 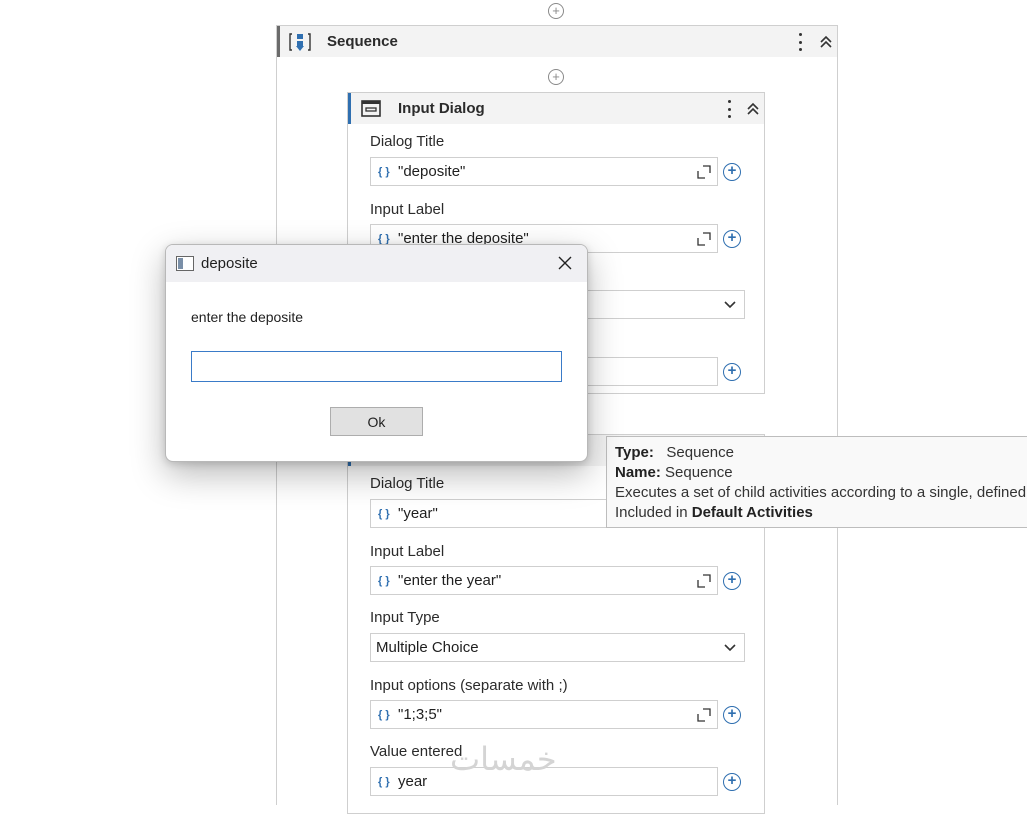 What do you see at coordinates (700, 452) in the screenshot?
I see `tooltip-type-value: Sequence` at bounding box center [700, 452].